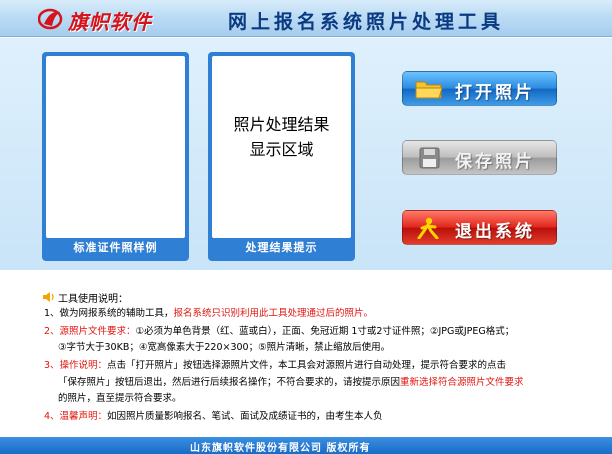  What do you see at coordinates (93, 299) in the screenshot?
I see `instructions-title: 工具使用说明：` at bounding box center [93, 299].